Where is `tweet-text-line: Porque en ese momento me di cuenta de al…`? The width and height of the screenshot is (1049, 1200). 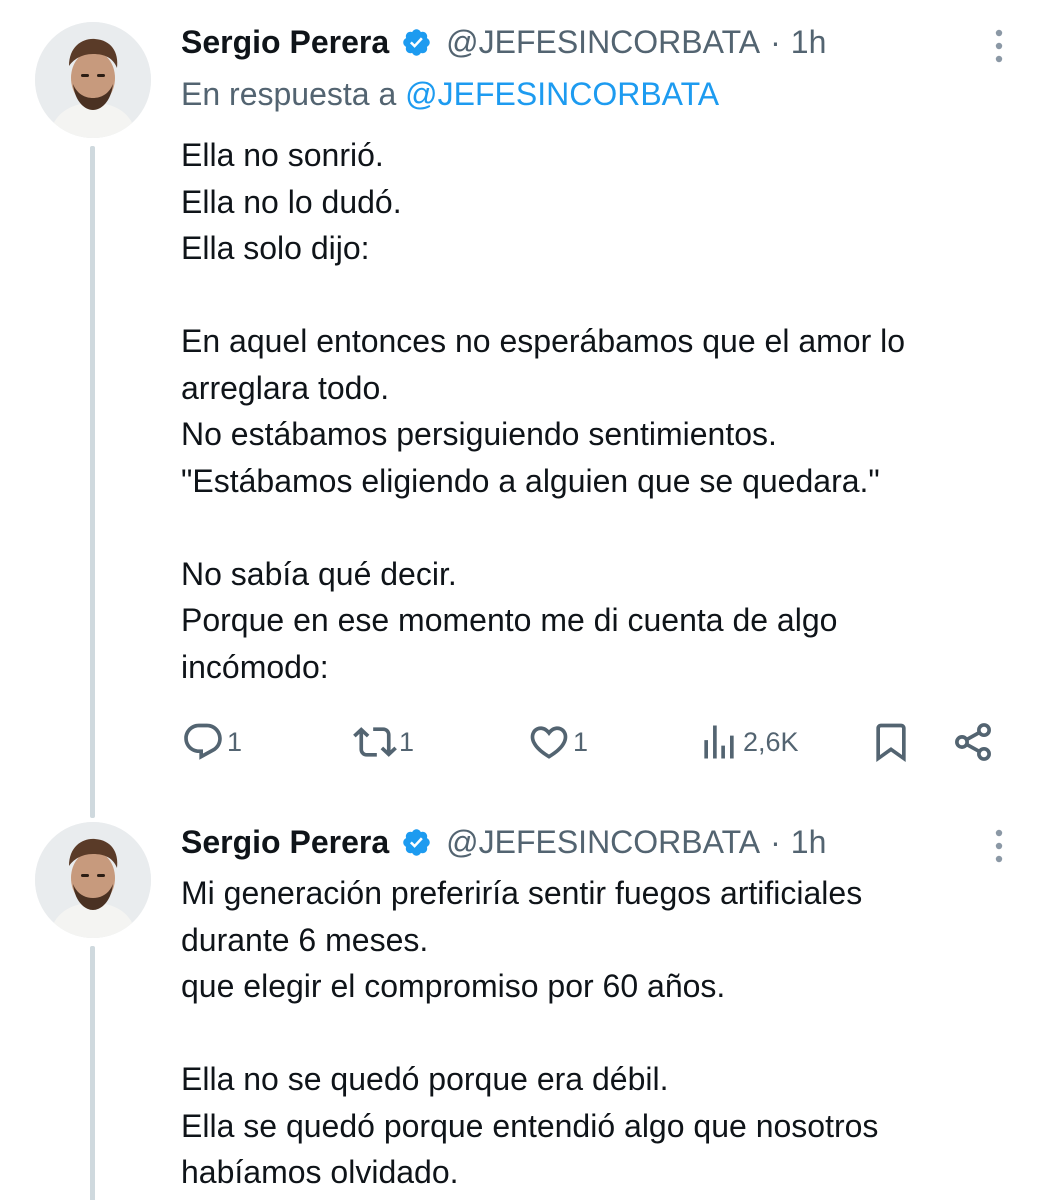 tweet-text-line: Porque en ese momento me di cuenta de al… is located at coordinates (509, 620).